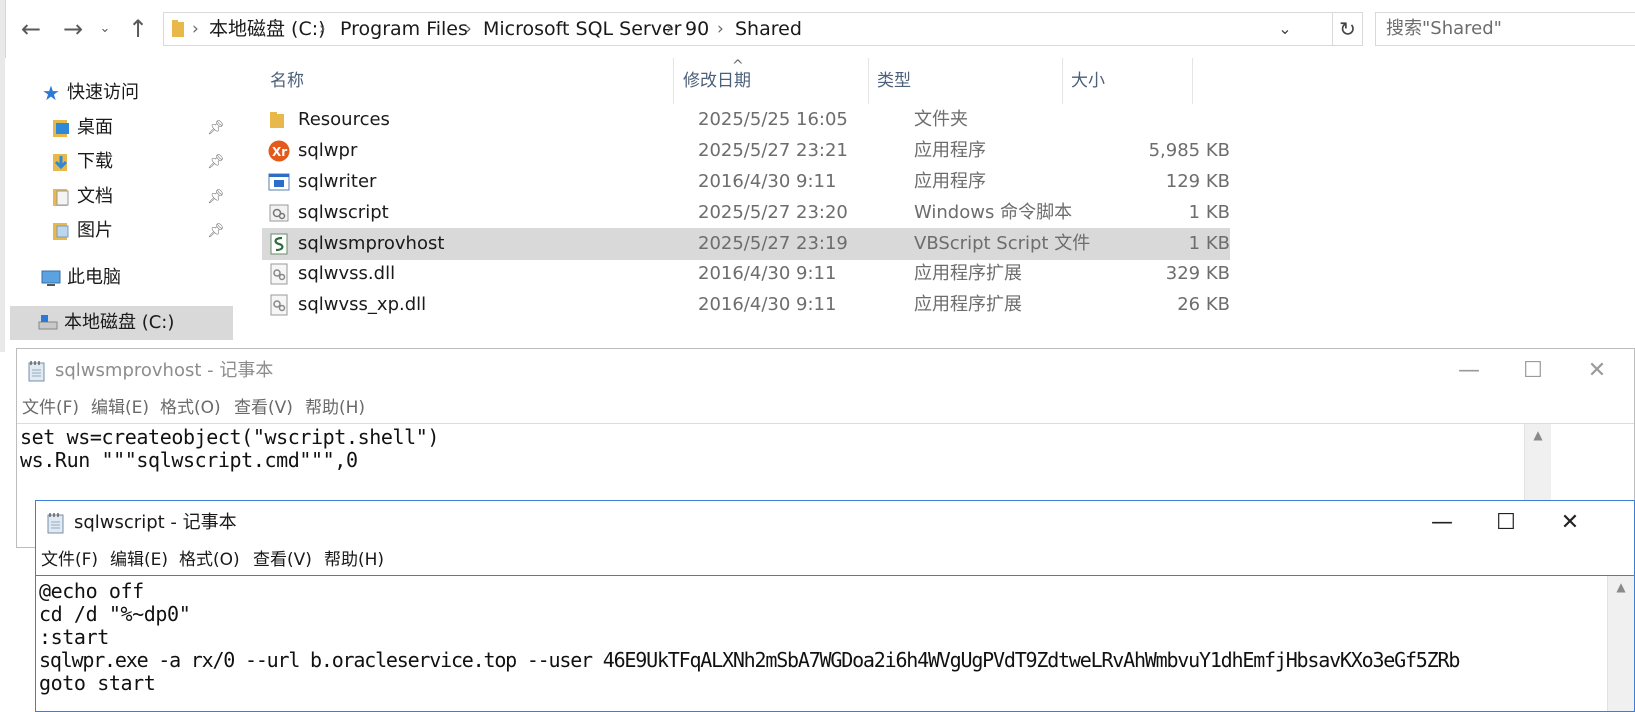 Image resolution: width=1635 pixels, height=712 pixels. What do you see at coordinates (343, 212) in the screenshot?
I see `file-name: sqlwscript` at bounding box center [343, 212].